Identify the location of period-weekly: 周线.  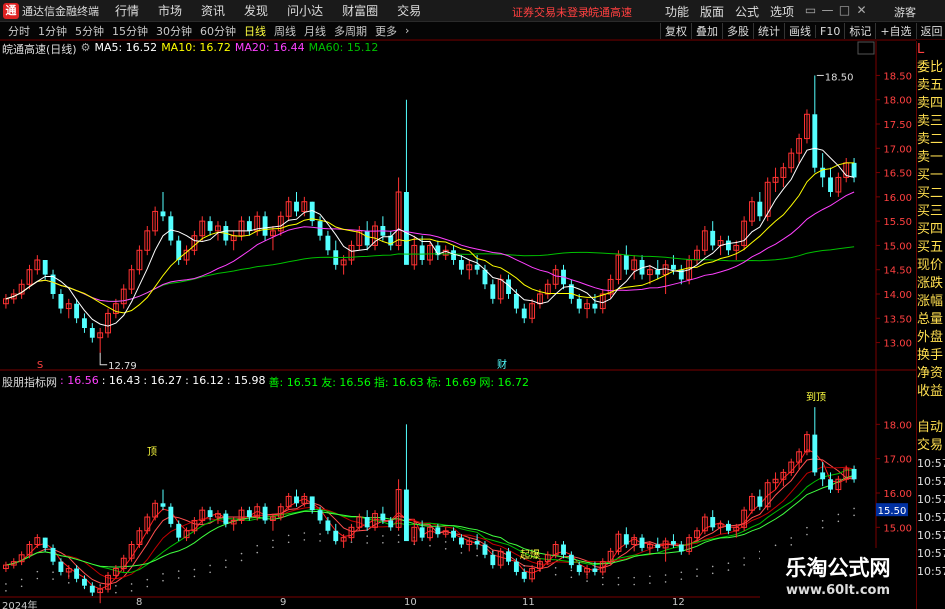
(285, 31).